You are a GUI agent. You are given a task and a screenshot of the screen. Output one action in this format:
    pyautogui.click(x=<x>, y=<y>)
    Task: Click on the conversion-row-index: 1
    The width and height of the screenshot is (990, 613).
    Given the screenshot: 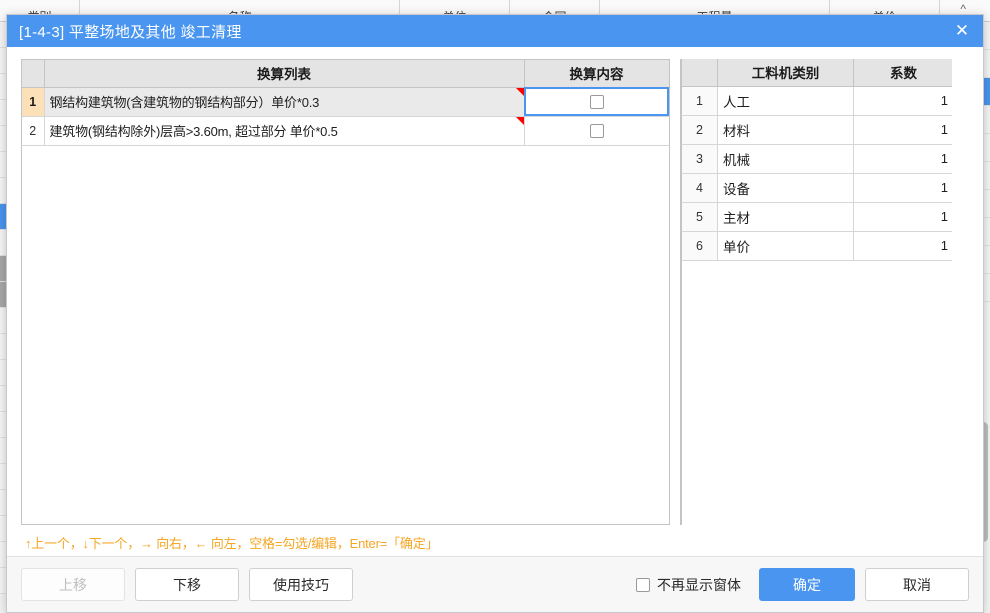 What is the action you would take?
    pyautogui.click(x=33, y=102)
    